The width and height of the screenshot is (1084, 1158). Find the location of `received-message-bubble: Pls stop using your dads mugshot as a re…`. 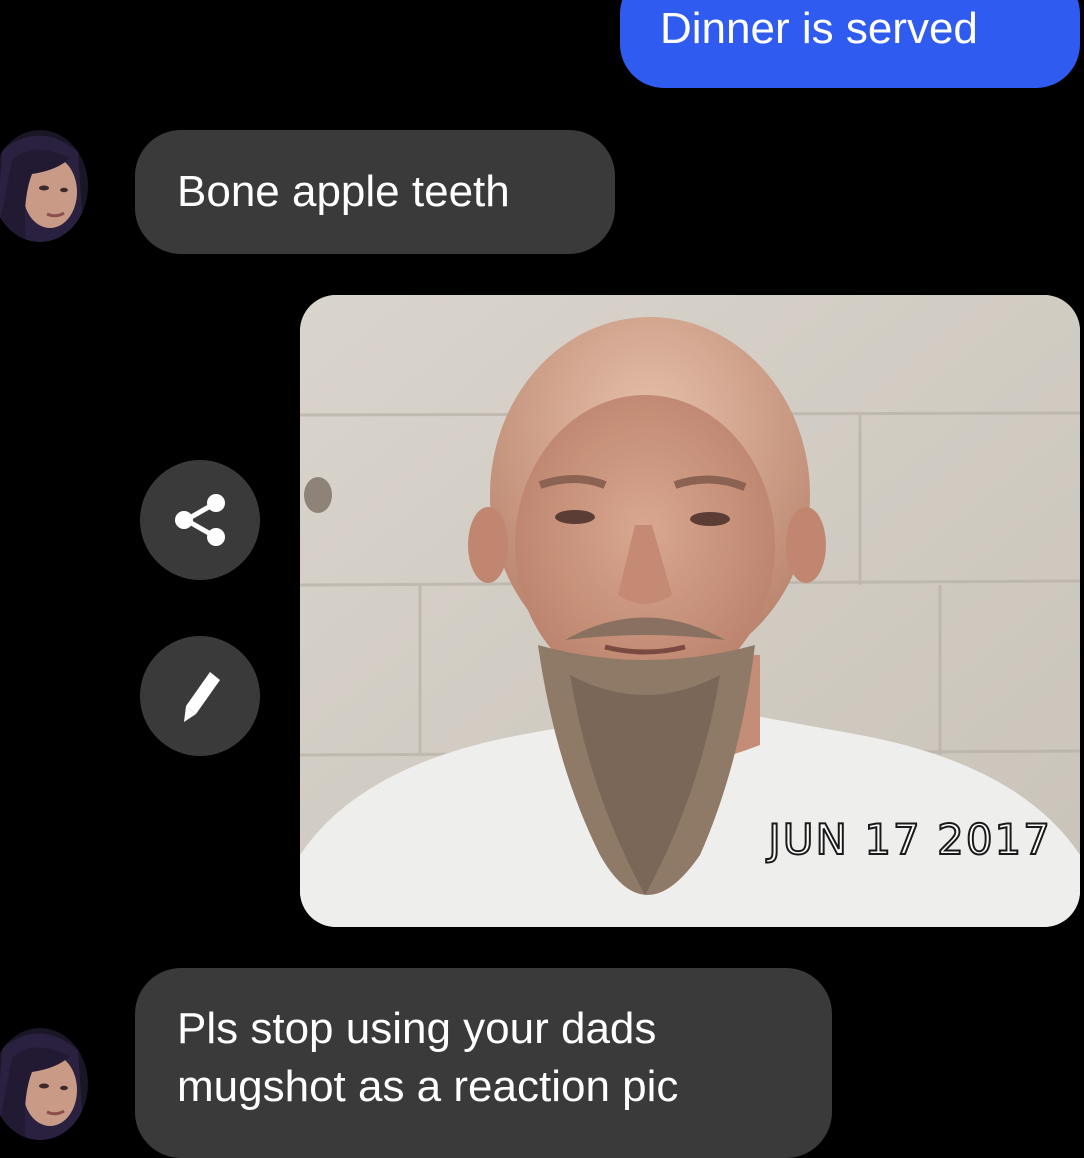

received-message-bubble: Pls stop using your dads mugshot as a re… is located at coordinates (483, 1063).